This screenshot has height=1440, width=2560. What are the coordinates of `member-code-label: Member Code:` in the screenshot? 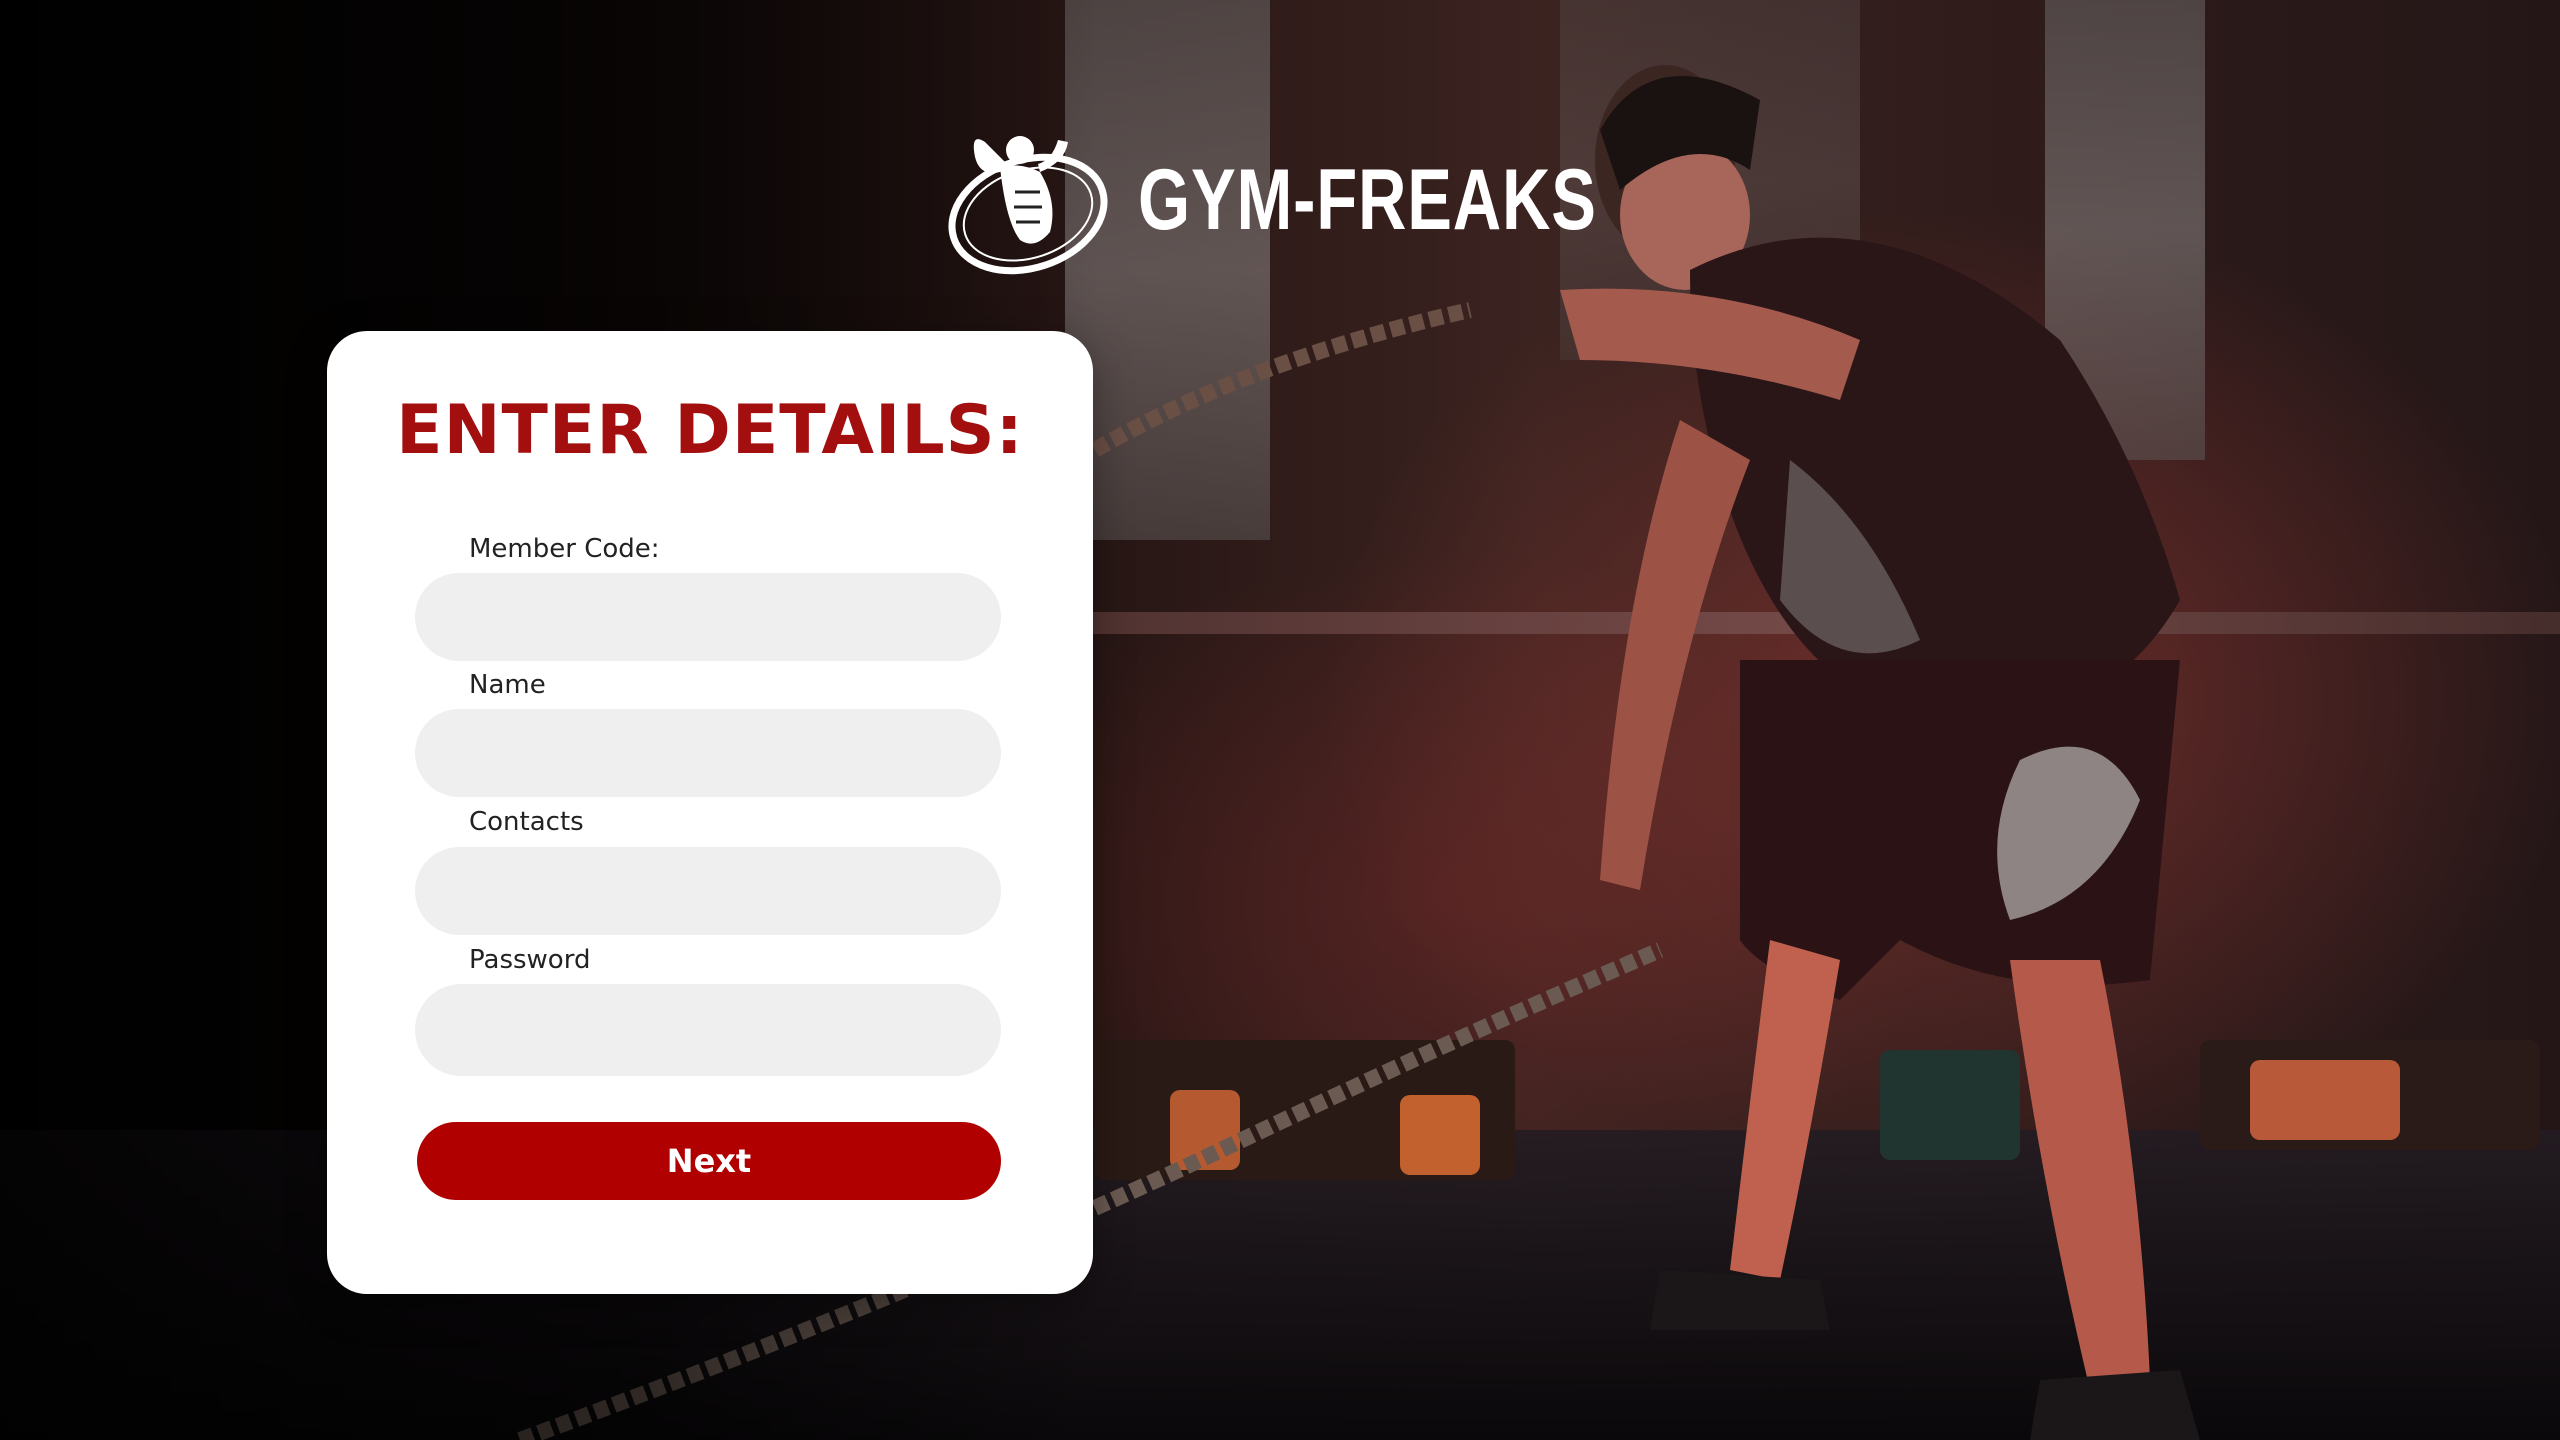 It's located at (564, 549).